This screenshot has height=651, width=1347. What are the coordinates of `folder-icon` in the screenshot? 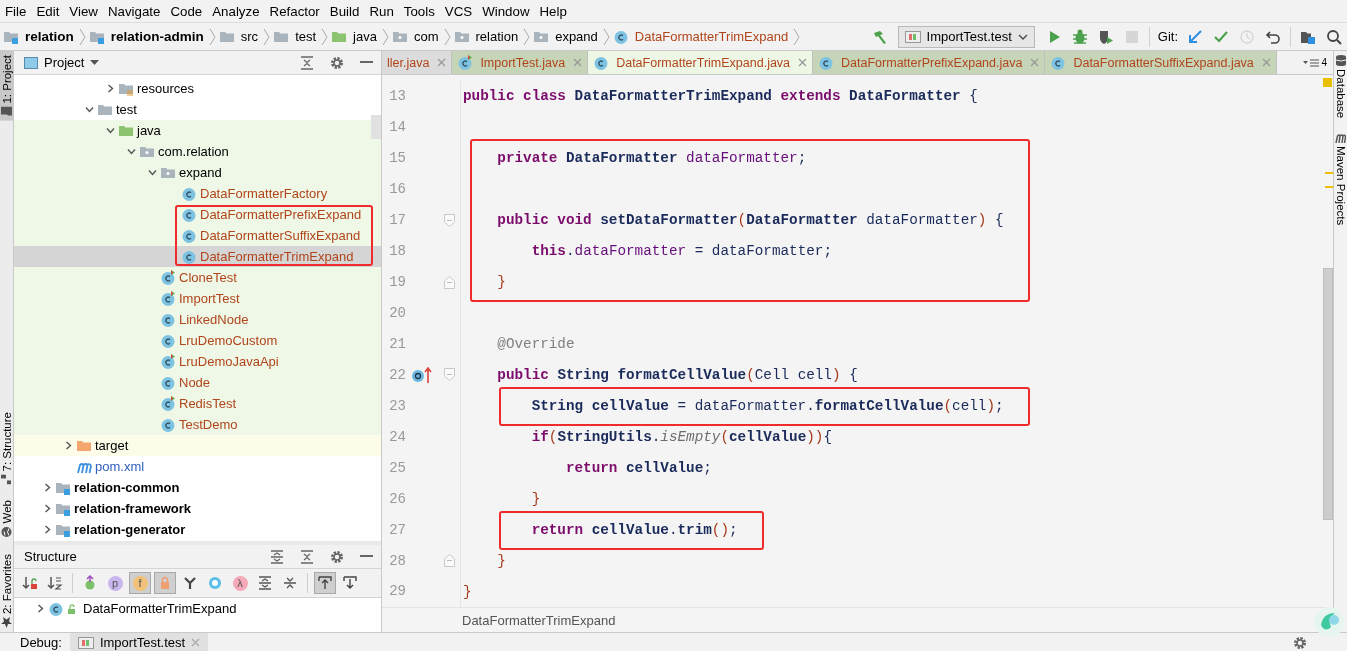 It's located at (6, 111).